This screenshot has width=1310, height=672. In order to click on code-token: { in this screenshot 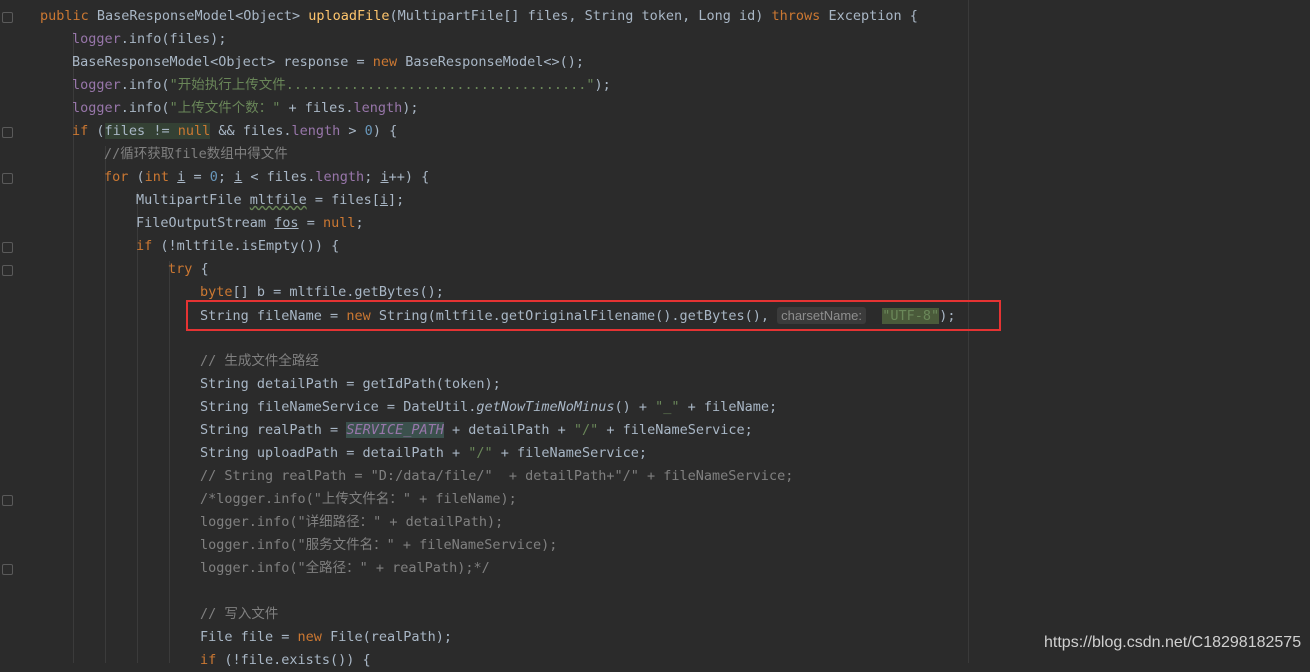, I will do `click(204, 269)`.